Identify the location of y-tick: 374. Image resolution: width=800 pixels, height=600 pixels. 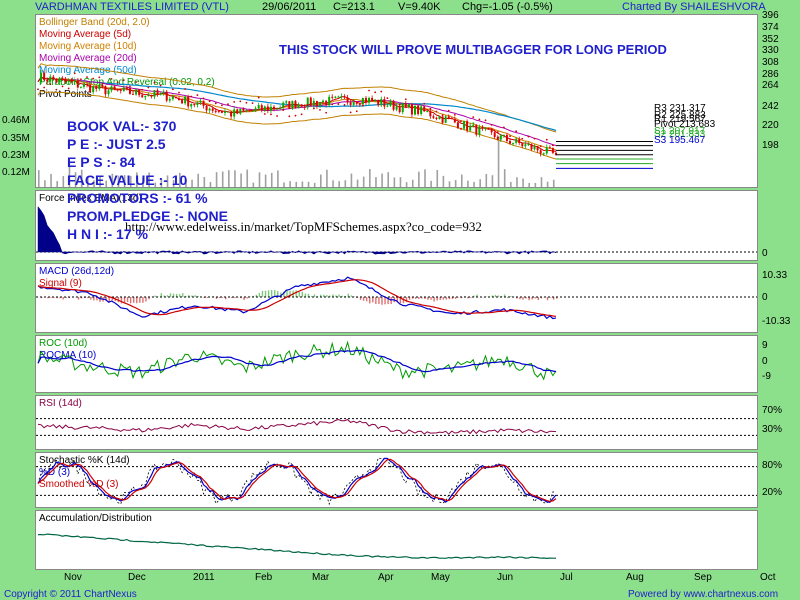
(770, 27).